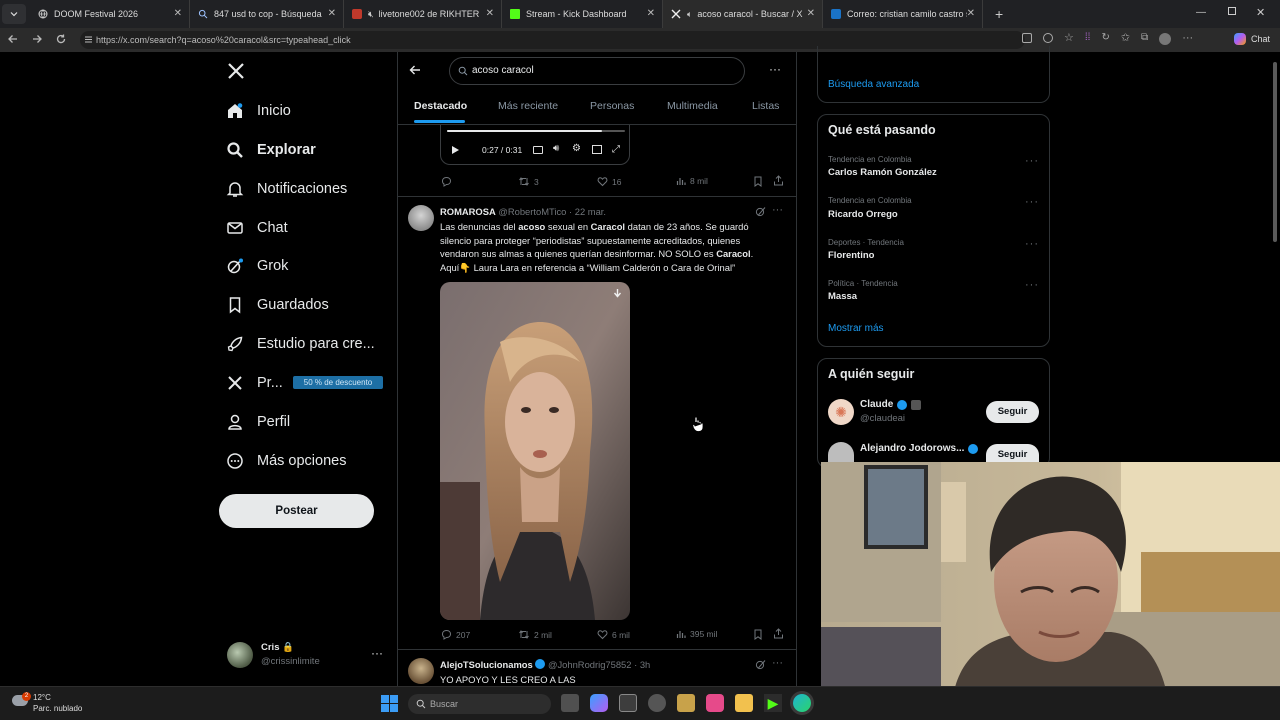 The width and height of the screenshot is (1280, 720). Describe the element at coordinates (1201, 12) in the screenshot. I see `minimize-button: —` at that location.